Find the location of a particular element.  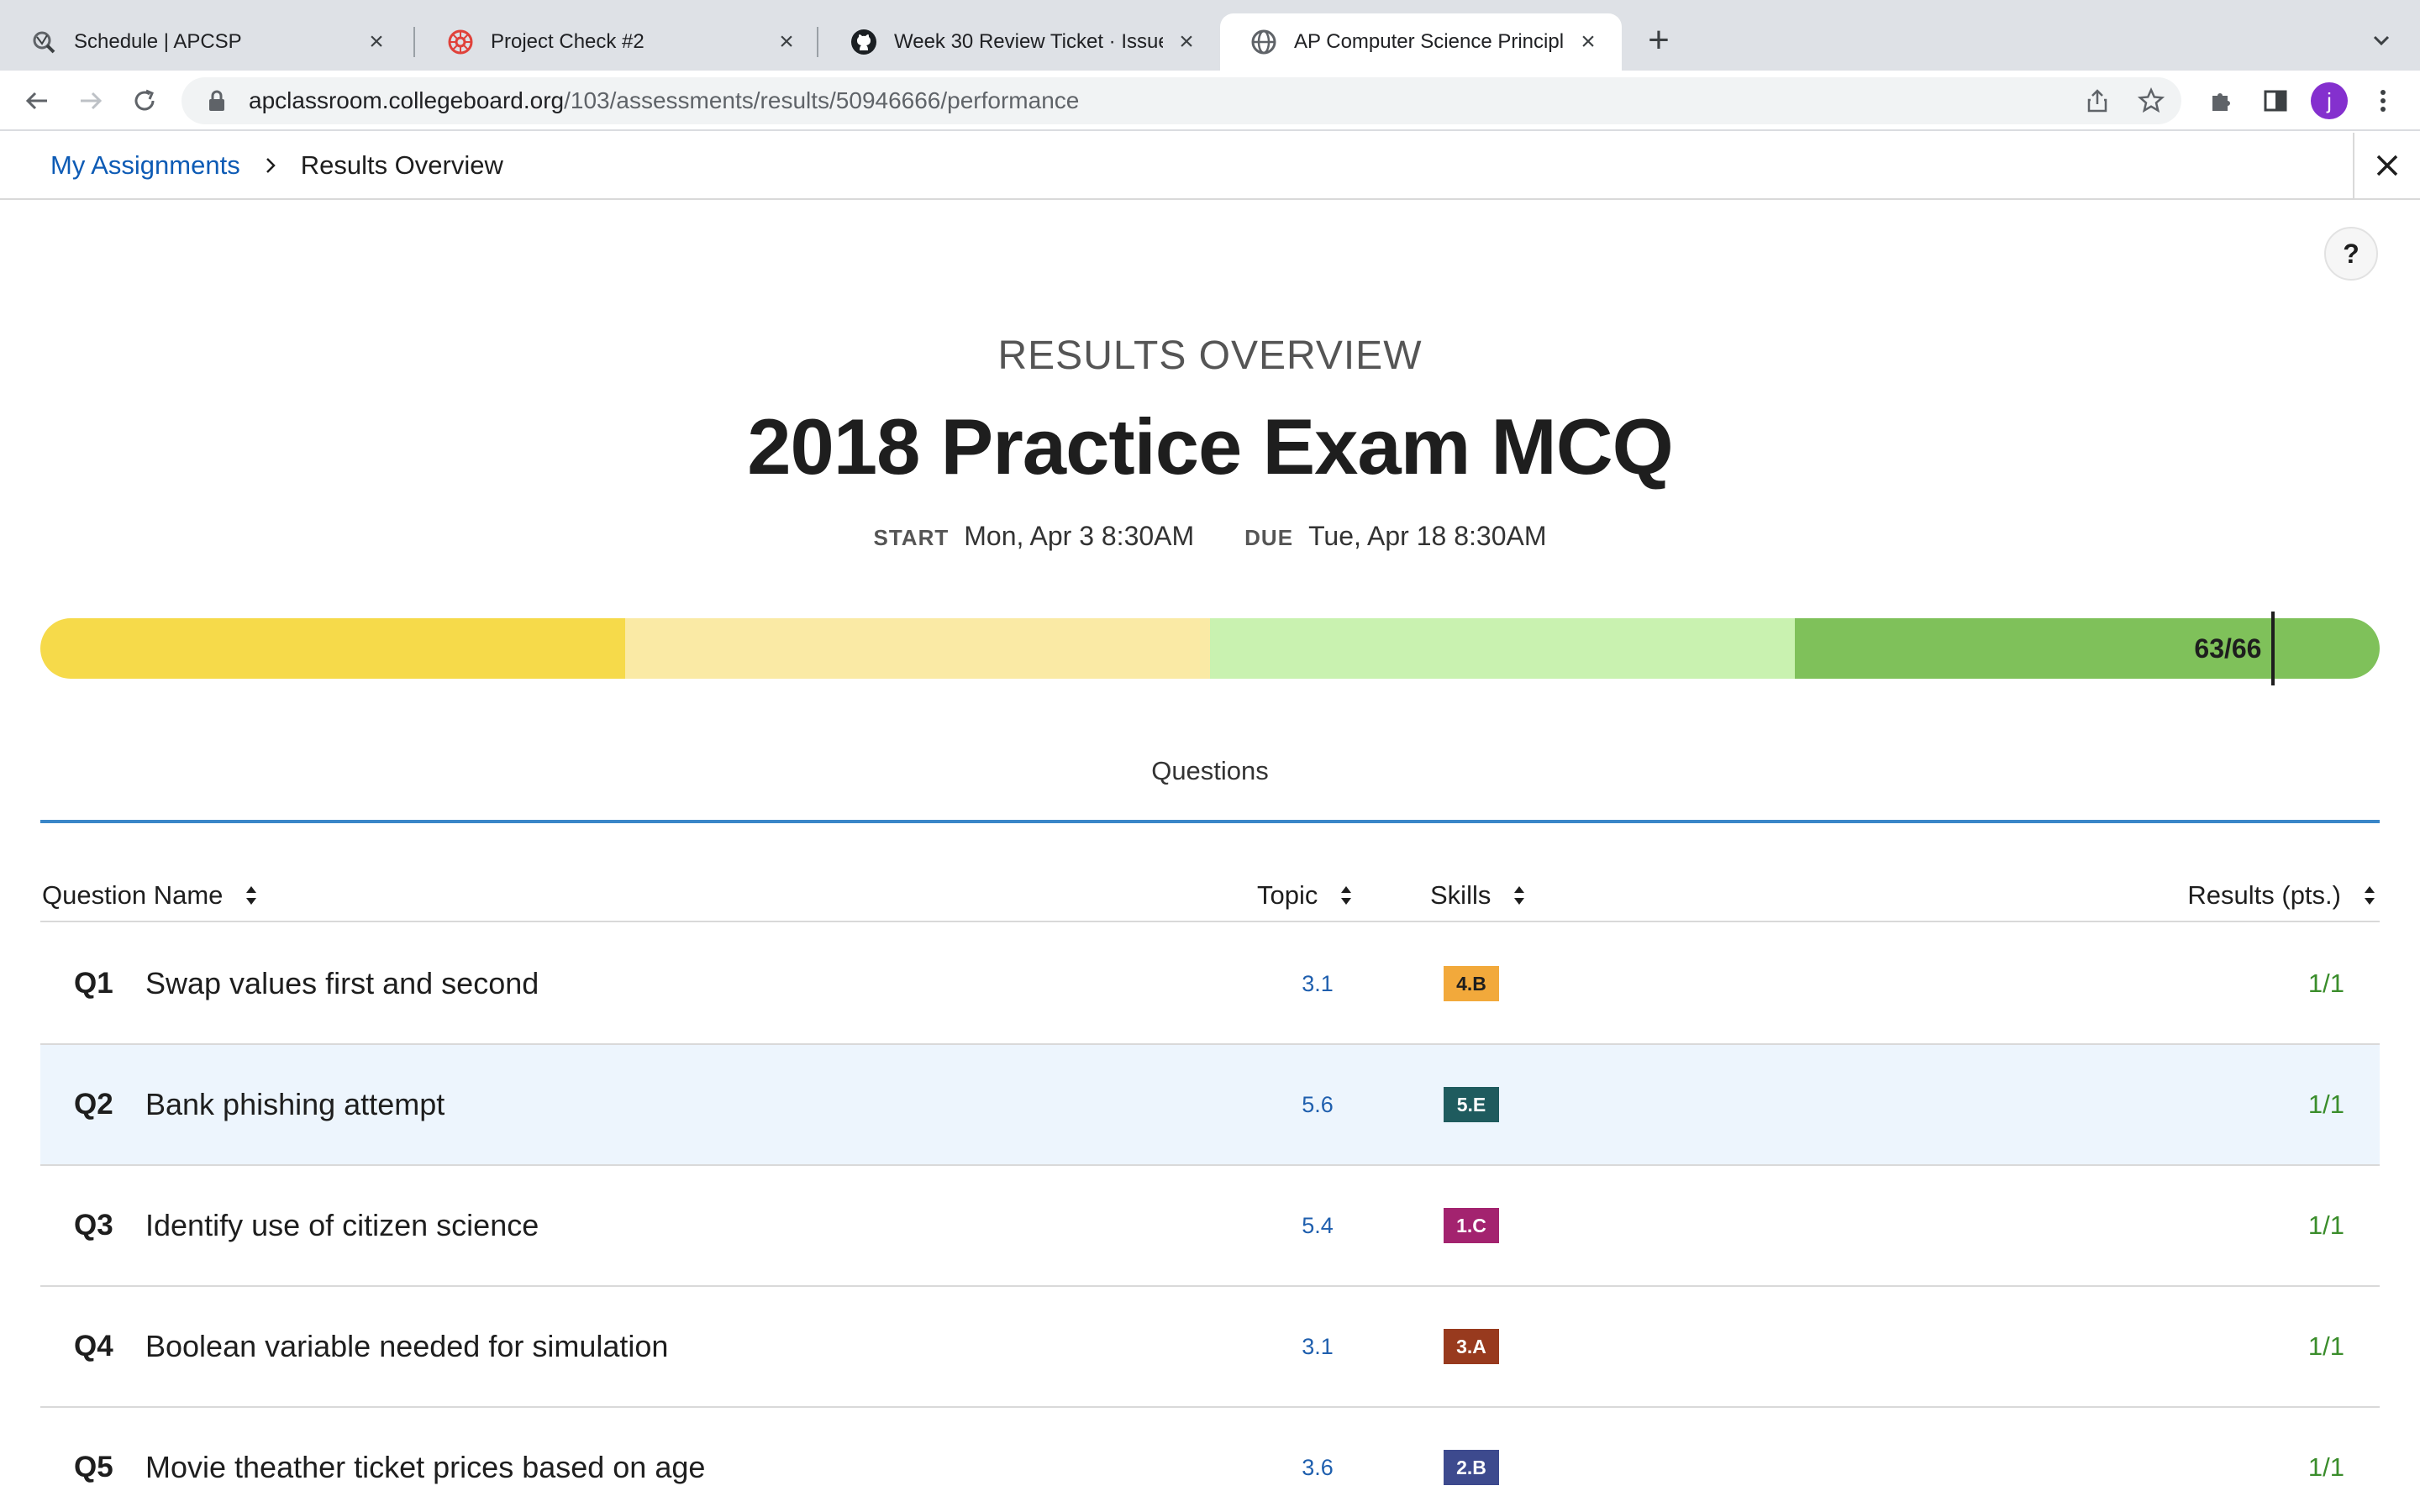

arrow-right-icon is located at coordinates (92, 101).